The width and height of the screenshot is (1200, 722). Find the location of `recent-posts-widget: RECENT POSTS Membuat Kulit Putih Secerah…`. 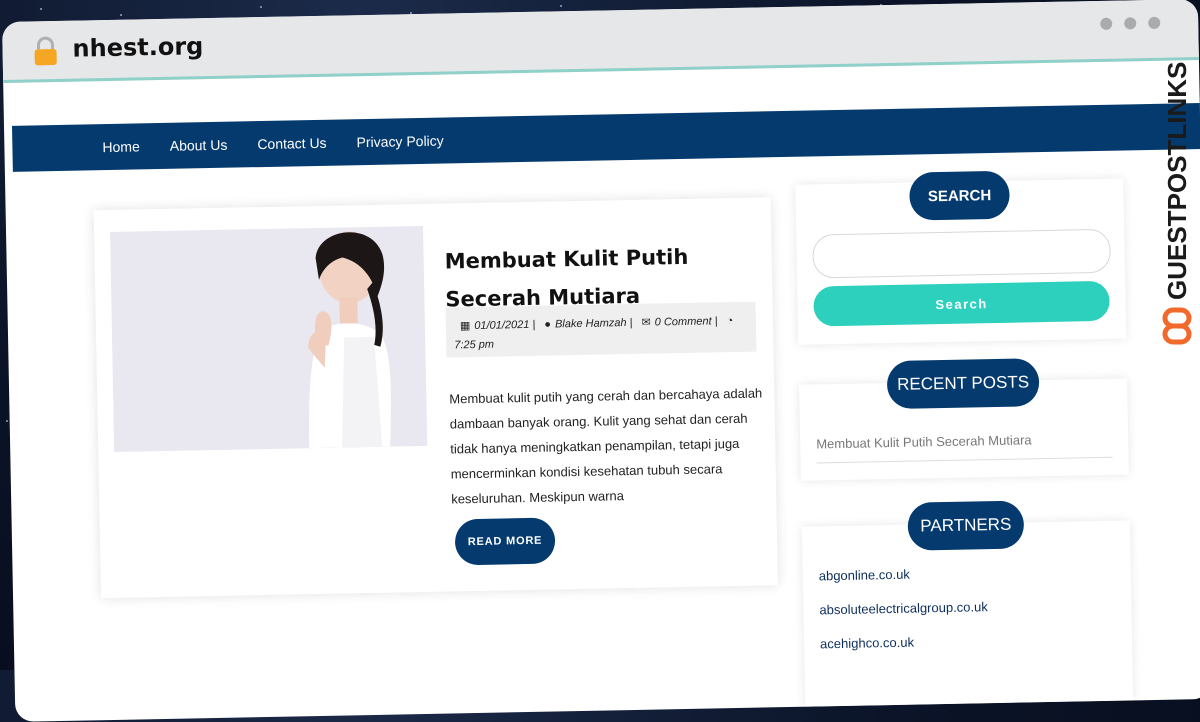

recent-posts-widget: RECENT POSTS Membuat Kulit Putih Secerah… is located at coordinates (964, 419).